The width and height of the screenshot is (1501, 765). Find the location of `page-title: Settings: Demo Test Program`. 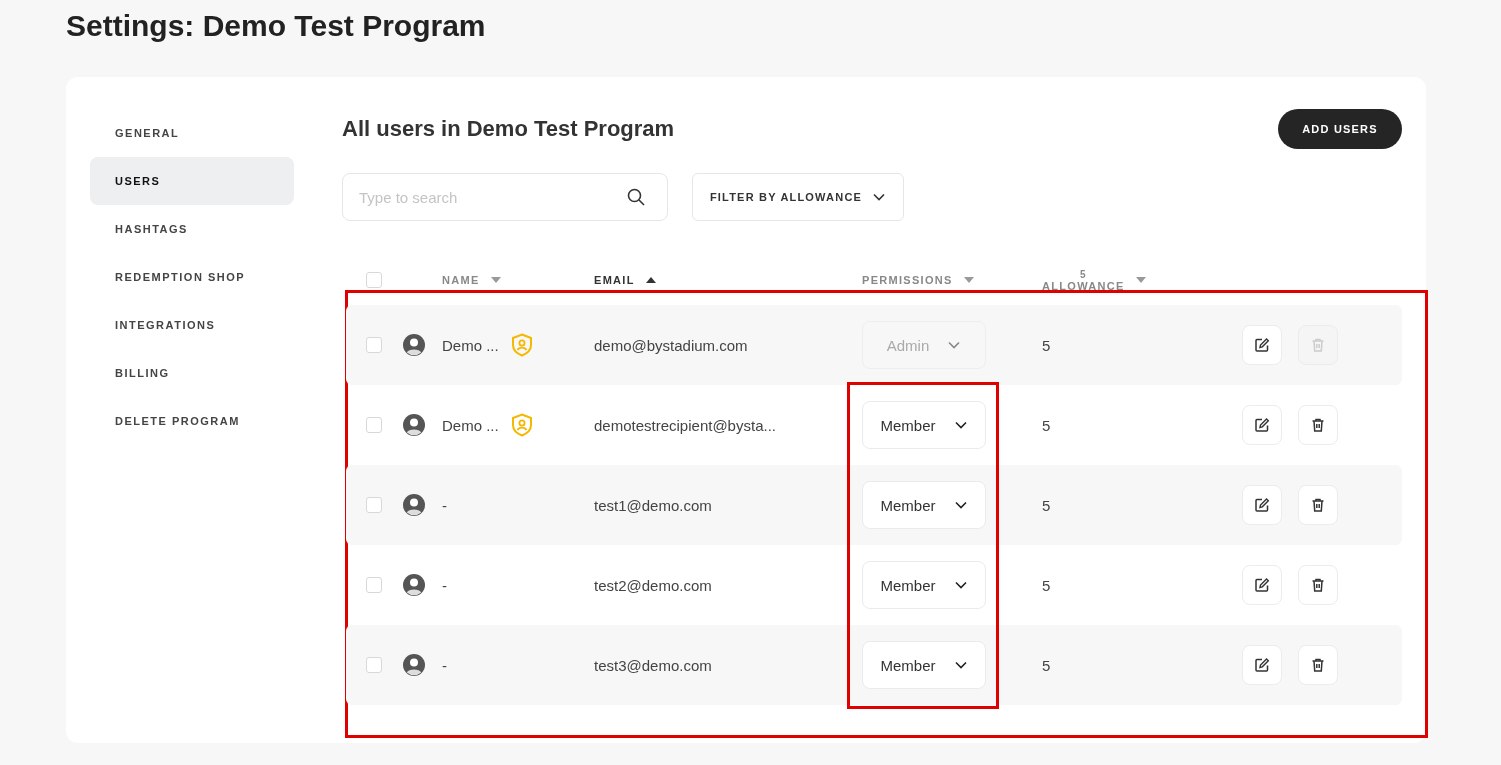

page-title: Settings: Demo Test Program is located at coordinates (276, 26).